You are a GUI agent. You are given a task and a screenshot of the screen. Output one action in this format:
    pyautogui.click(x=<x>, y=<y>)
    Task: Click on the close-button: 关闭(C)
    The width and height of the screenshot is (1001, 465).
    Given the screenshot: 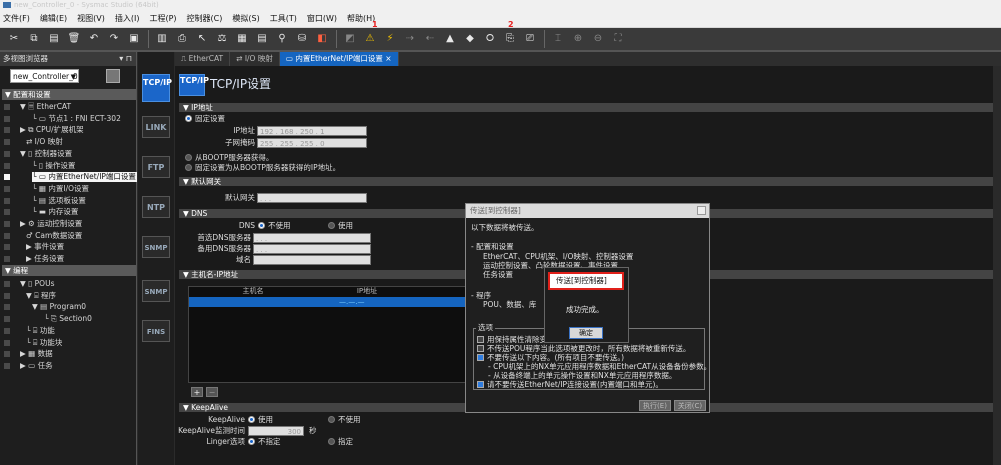 What is the action you would take?
    pyautogui.click(x=690, y=405)
    